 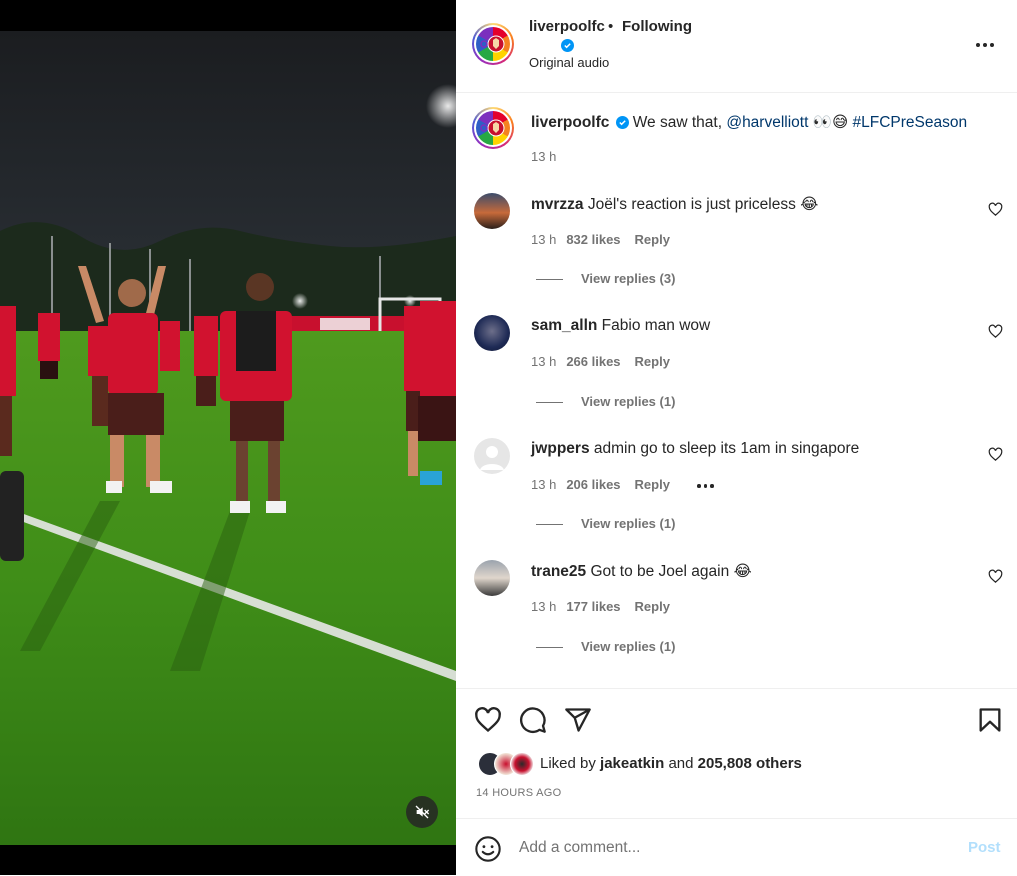 I want to click on post-header: liverpoolfc • Following Original audio, so click(x=736, y=46).